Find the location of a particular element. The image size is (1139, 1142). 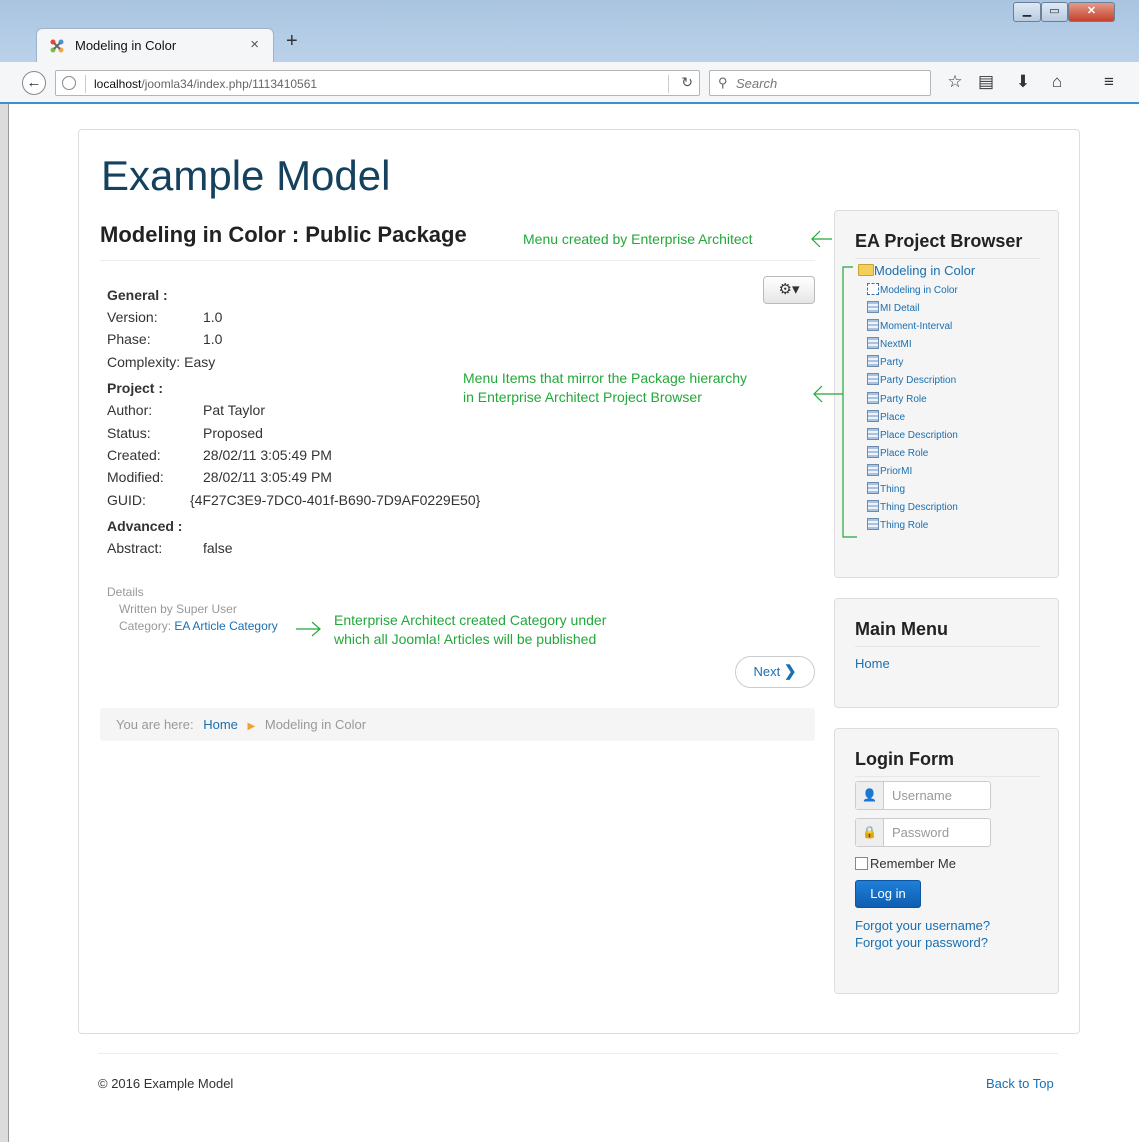

meta-row: Version: 1.0 is located at coordinates (293, 317).